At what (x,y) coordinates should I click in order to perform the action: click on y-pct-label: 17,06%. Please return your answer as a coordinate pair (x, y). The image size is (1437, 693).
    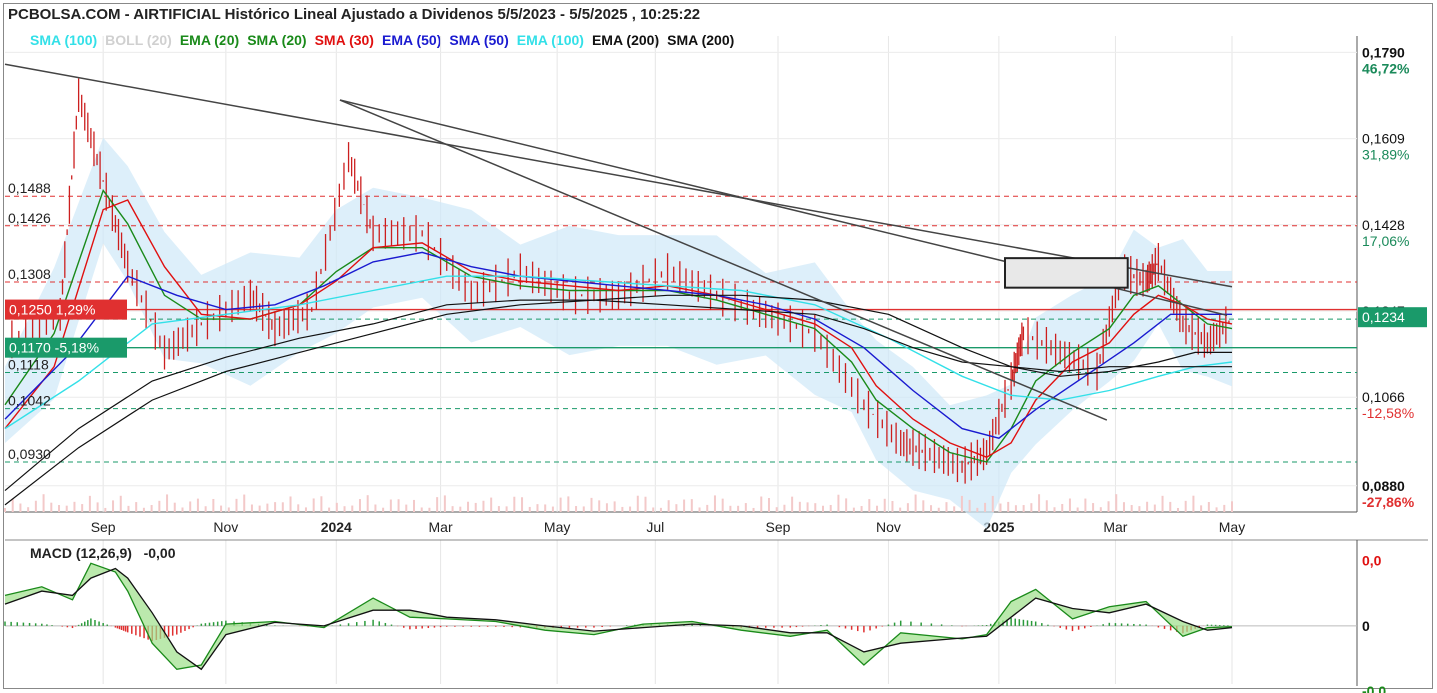
    Looking at the image, I should click on (1385, 241).